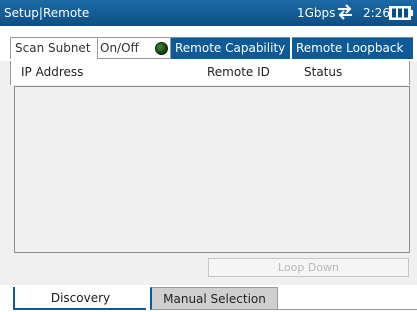 This screenshot has width=417, height=312. Describe the element at coordinates (376, 13) in the screenshot. I see `clock: 2:26` at that location.